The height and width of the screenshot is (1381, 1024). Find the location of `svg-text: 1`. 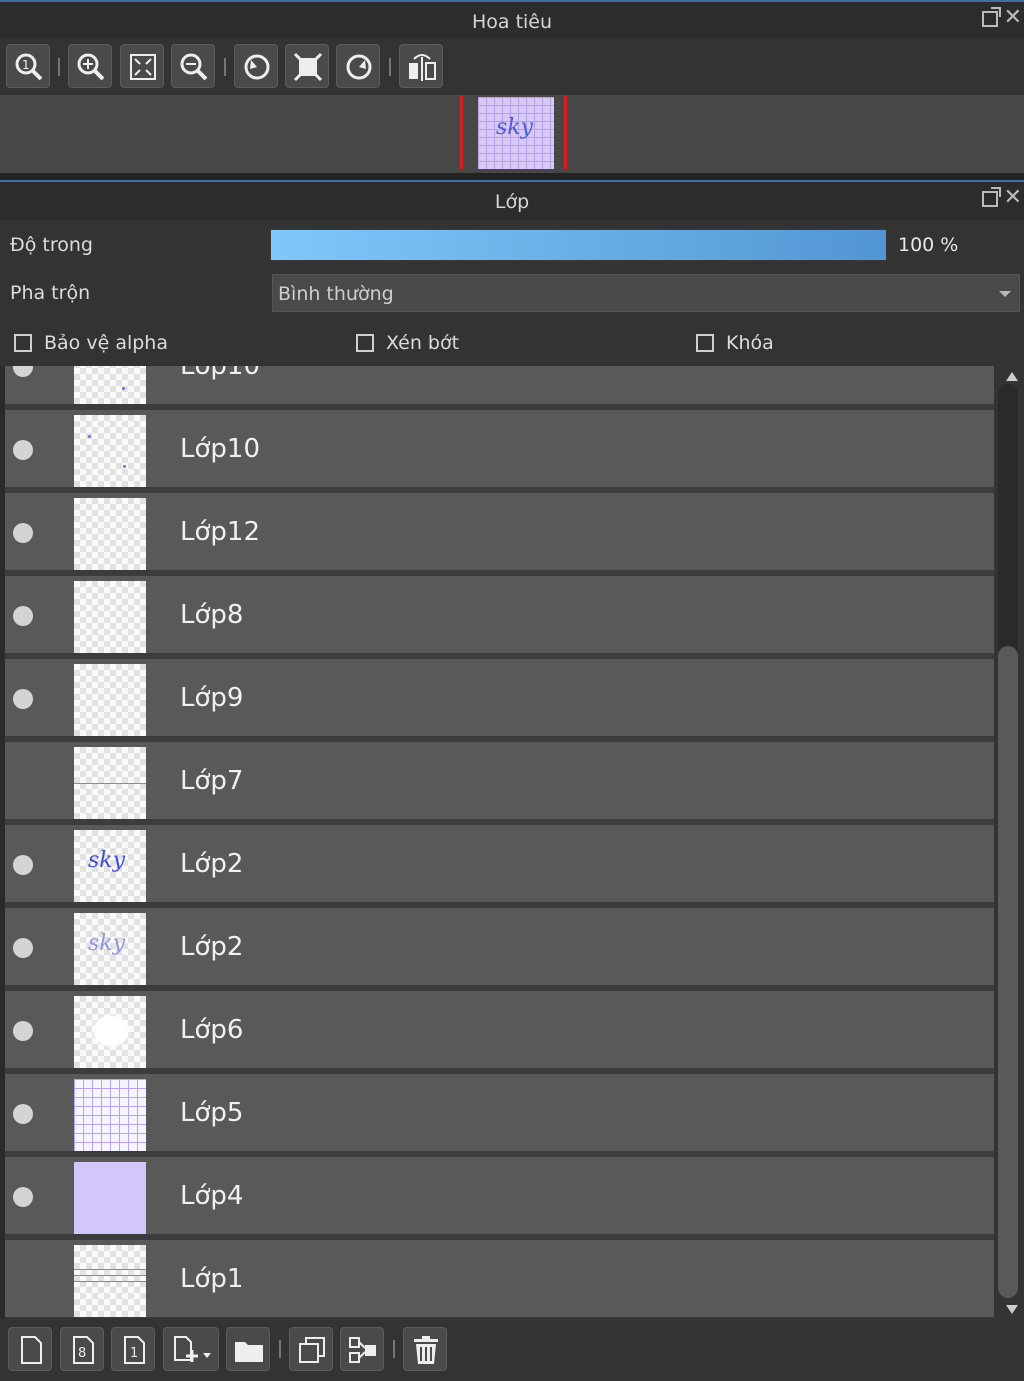

svg-text: 1 is located at coordinates (134, 1353).